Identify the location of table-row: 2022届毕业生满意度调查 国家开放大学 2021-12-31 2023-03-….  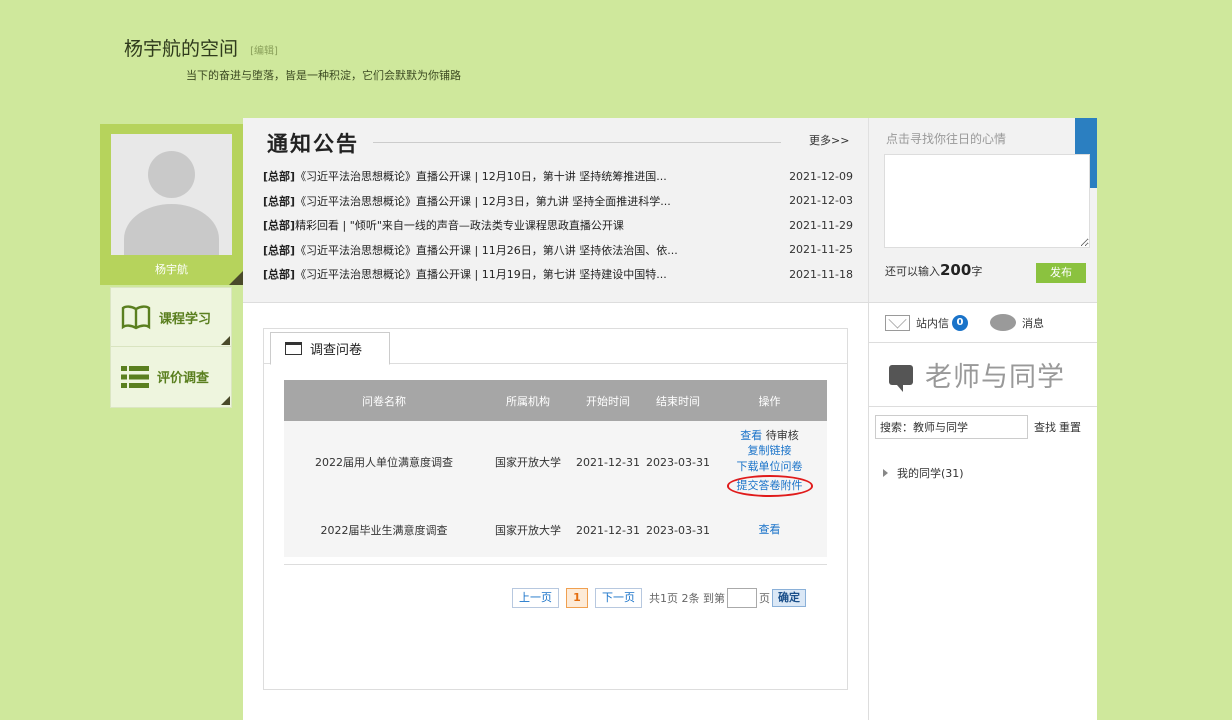
(555, 530).